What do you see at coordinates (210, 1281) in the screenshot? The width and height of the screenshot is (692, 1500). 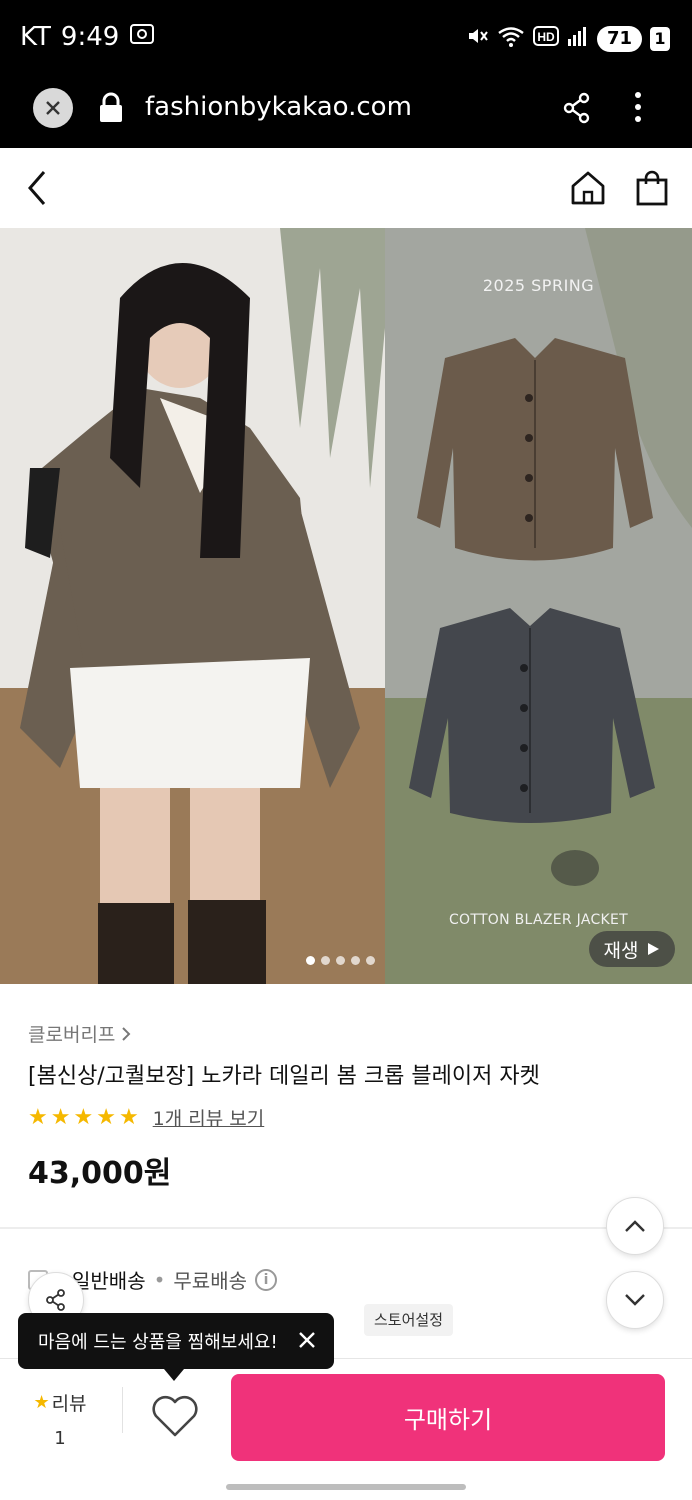 I see `shipping-fee: 무료배송` at bounding box center [210, 1281].